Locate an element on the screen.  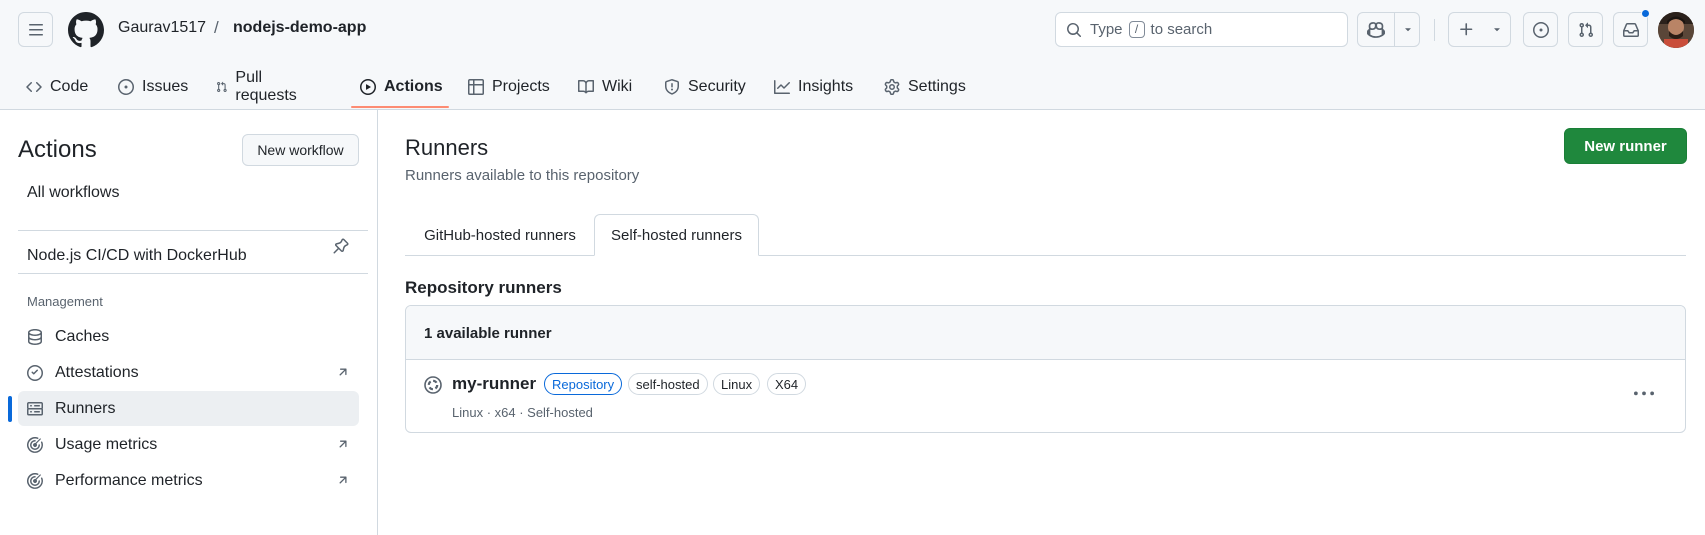
active-item-indicator is located at coordinates (10, 409).